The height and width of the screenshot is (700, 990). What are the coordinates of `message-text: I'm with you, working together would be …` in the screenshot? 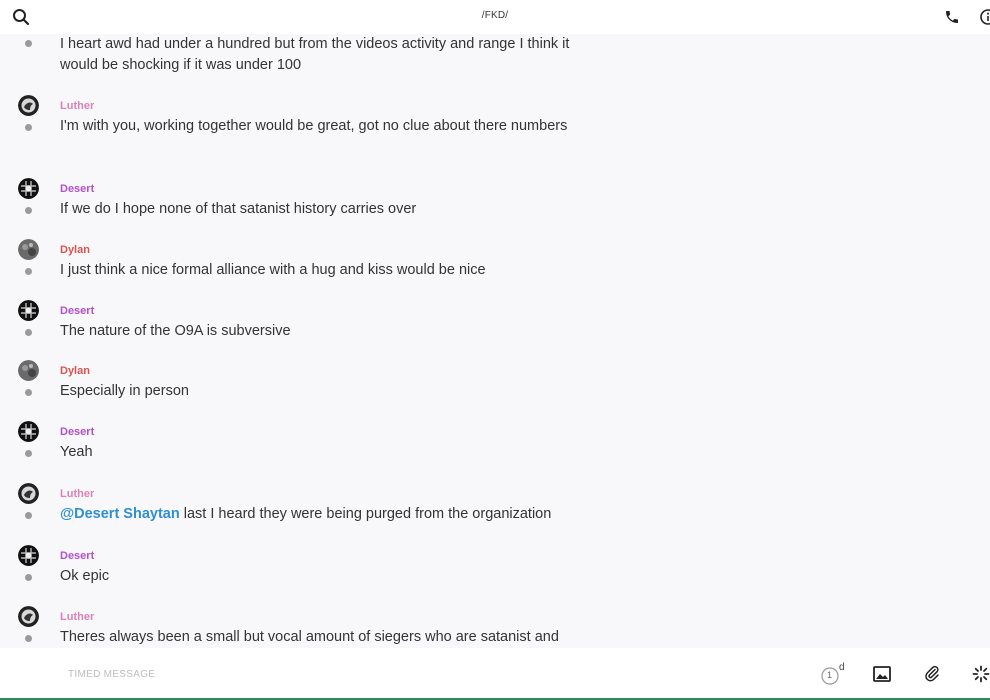 It's located at (314, 126).